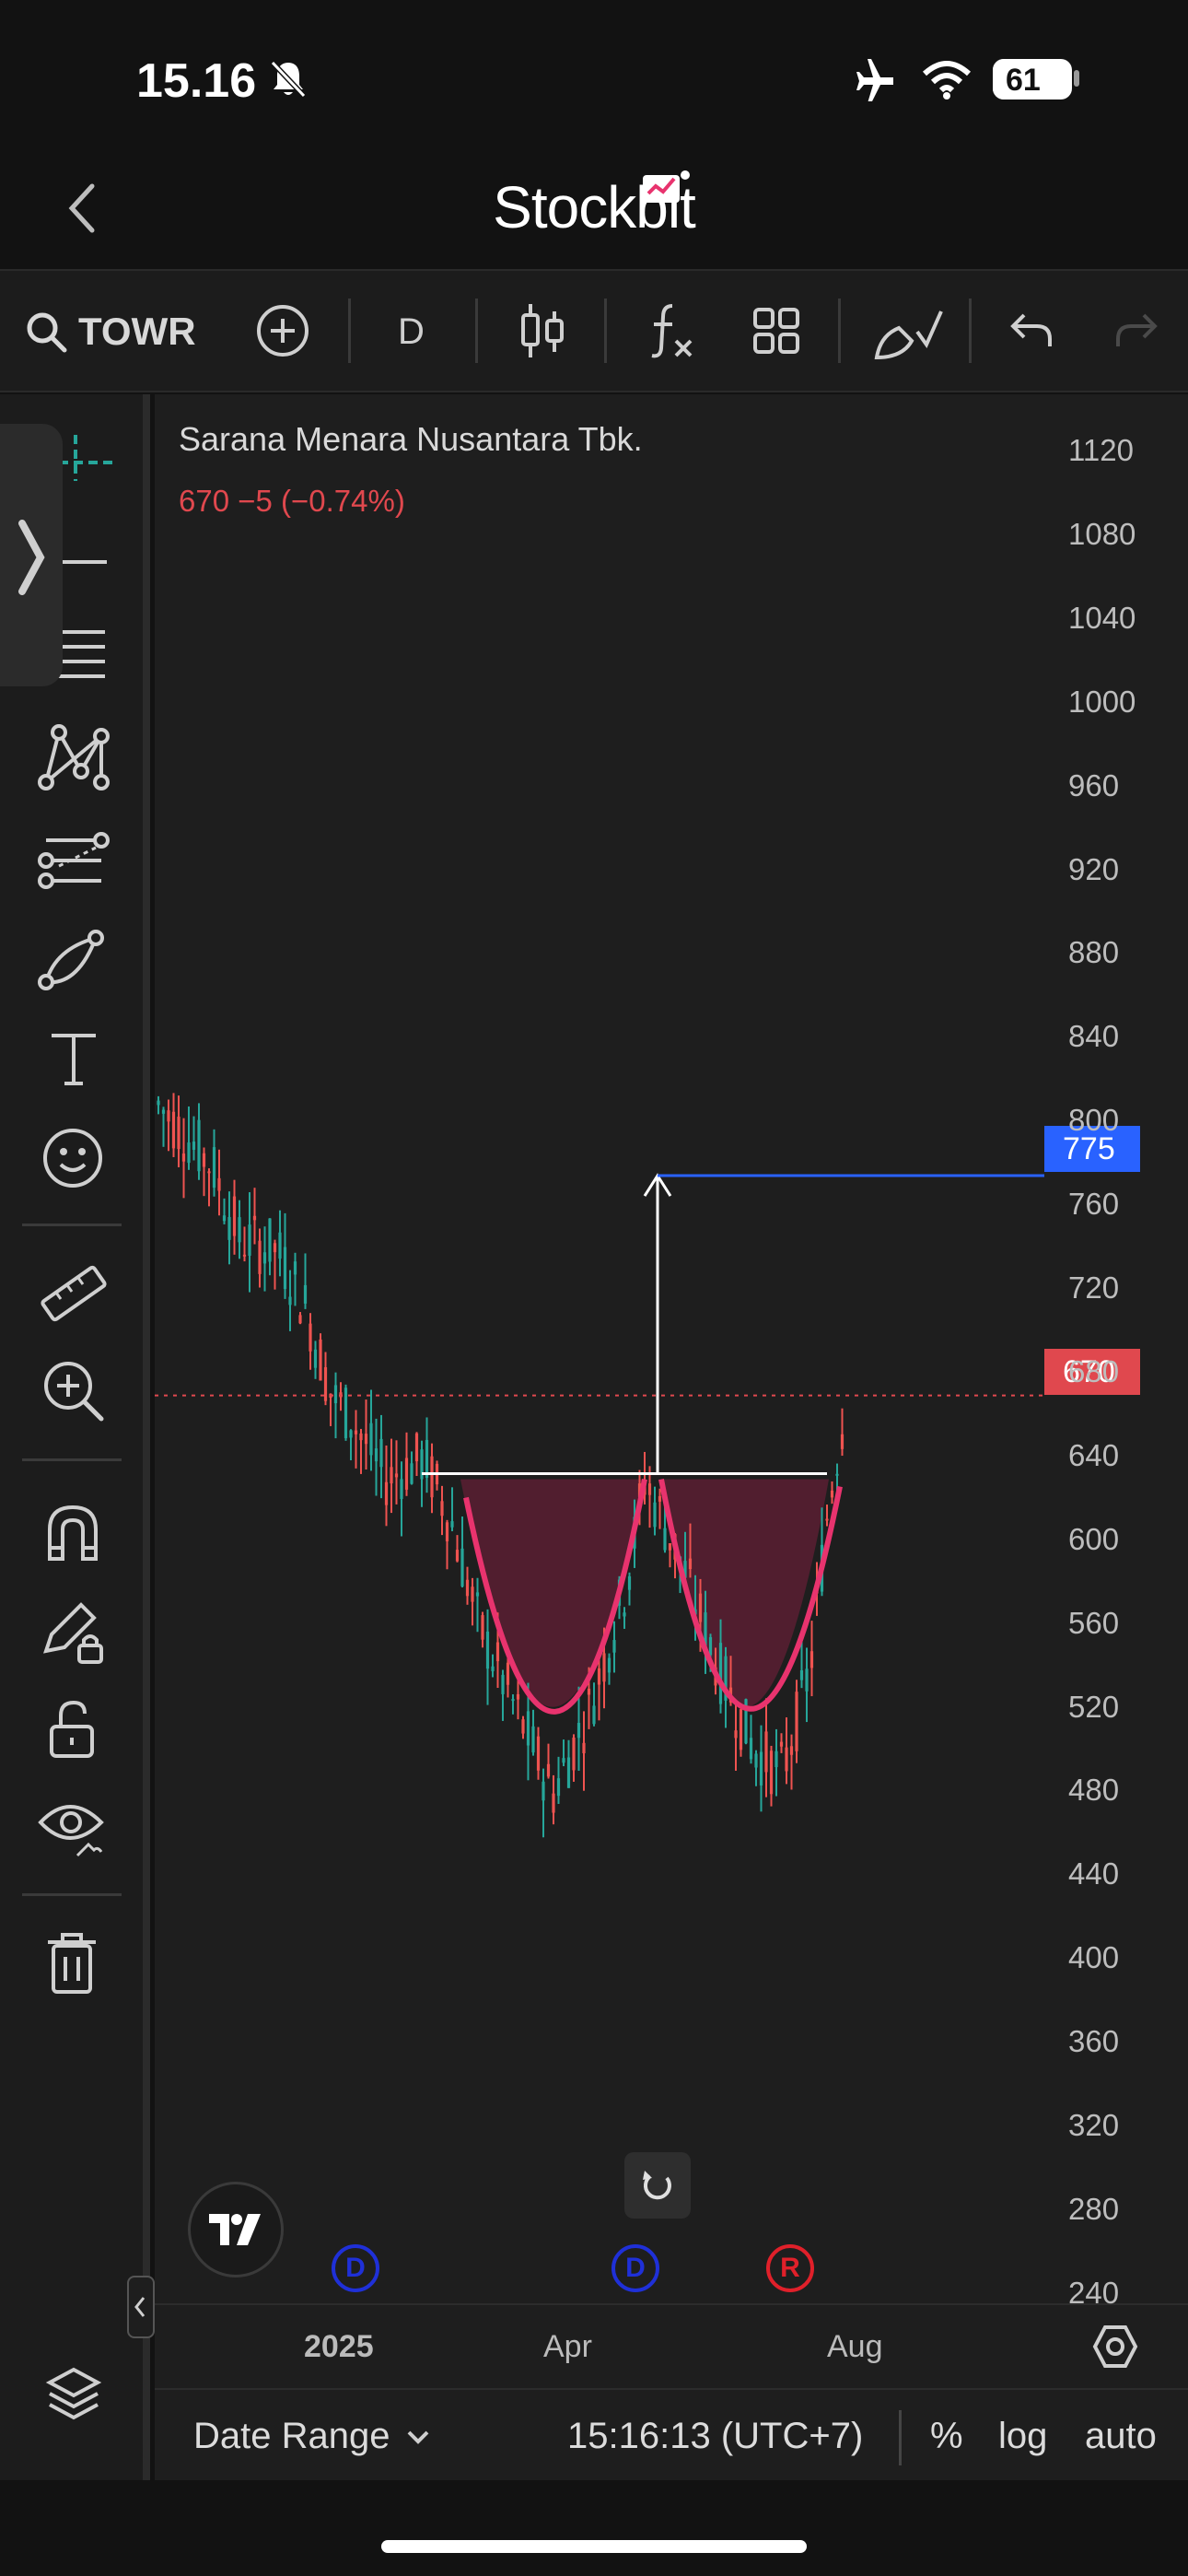 This screenshot has height=2576, width=1188. I want to click on price-tick: 520, so click(1094, 1706).